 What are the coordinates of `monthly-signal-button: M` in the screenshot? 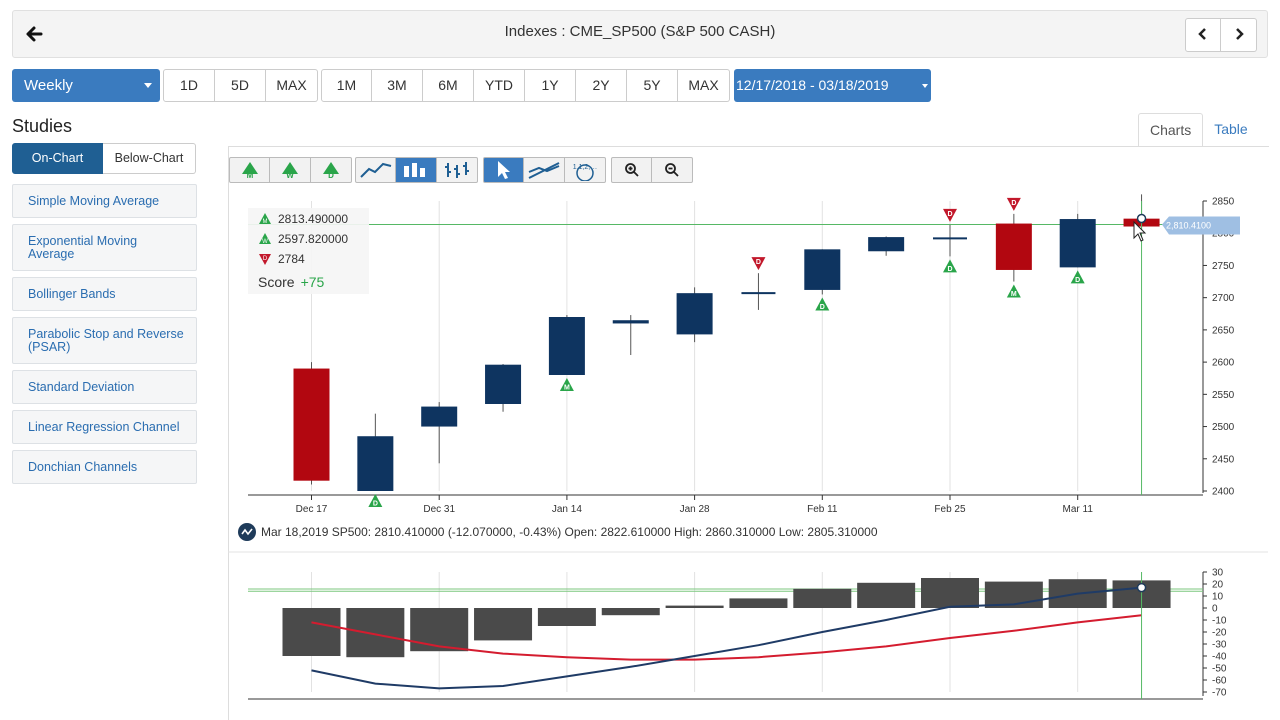 It's located at (249, 170).